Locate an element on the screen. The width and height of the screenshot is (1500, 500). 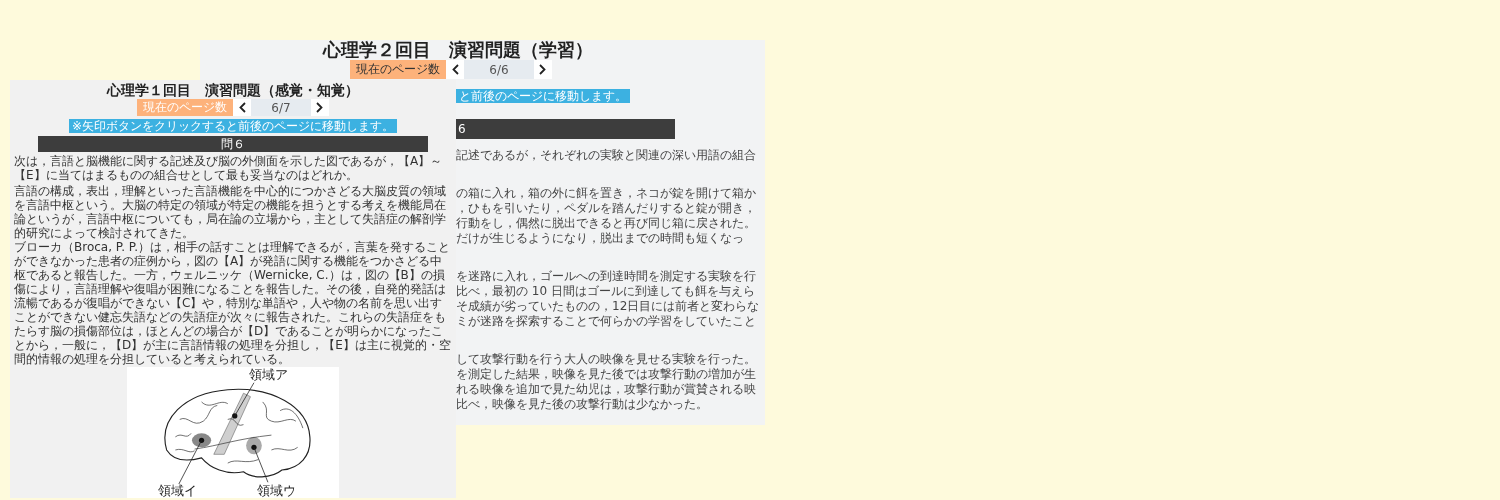
passage-paragraph: ブローカ（Broca, P. P.）は，相手の話すことは理解できるが，言葉を発することができなかった患者の症例から，図の【A】が発語に関する機能をつかさどる中枢であると報告した。一方，ウェルニッケ（Wernicke, C.）は，図の【B】の損傷により，言語理解や復唱が困難になることを報告した。その後，自発的発話は流暢であるが復唱ができない【C】や，特別な単語や，人や物の名前を思い出すことができない健忘失語などの失語症が次々に報告された。これらの失語症をもたらす脳の損傷部位は，ほとんどの場合が【D】であることが明らかになったことから，一般に，【D】が主に言語情報の処理を分担し，【E】は主に視覚的・空間的情報の処理を分担していると考えられている。 is located at coordinates (233, 303).